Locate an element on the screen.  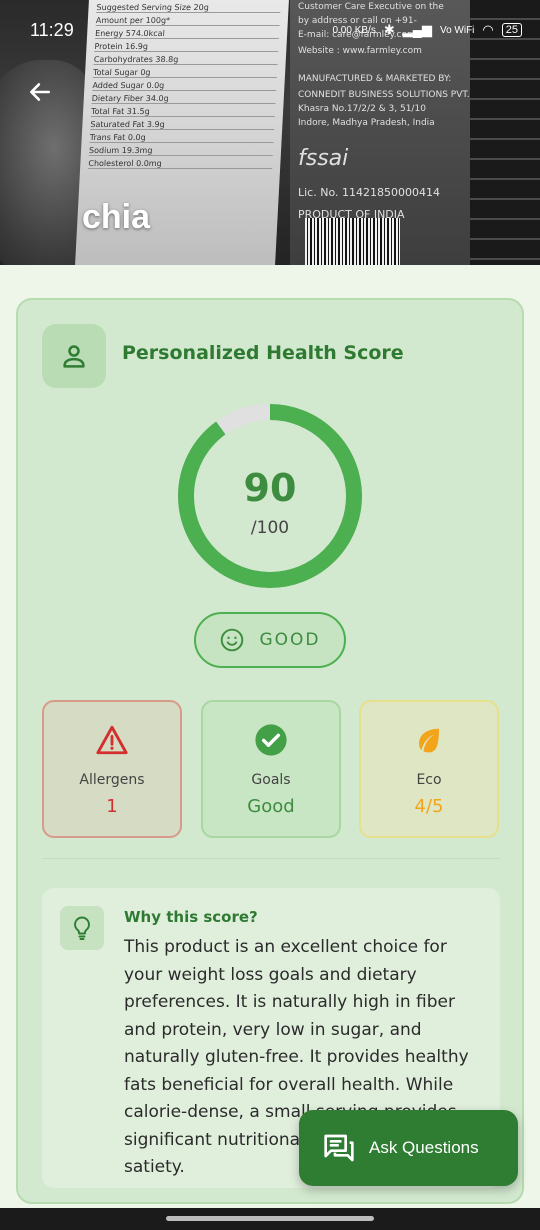
net-speed: 0.00 KB/s is located at coordinates (354, 30).